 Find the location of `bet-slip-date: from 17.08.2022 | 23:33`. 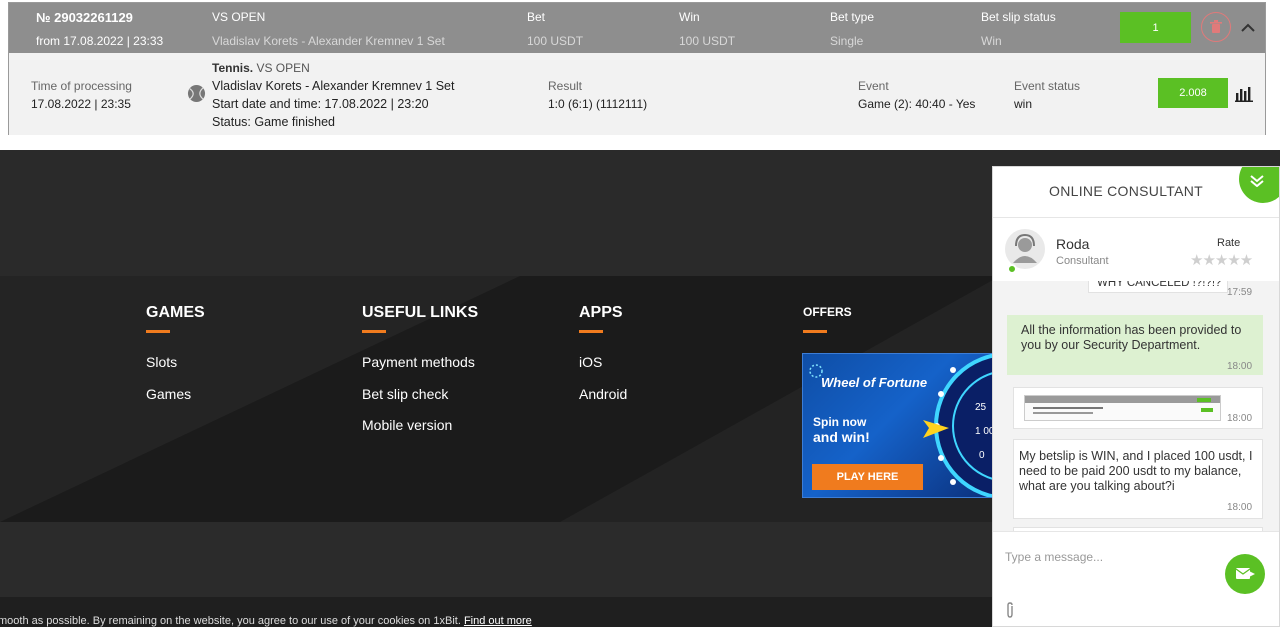

bet-slip-date: from 17.08.2022 | 23:33 is located at coordinates (100, 41).